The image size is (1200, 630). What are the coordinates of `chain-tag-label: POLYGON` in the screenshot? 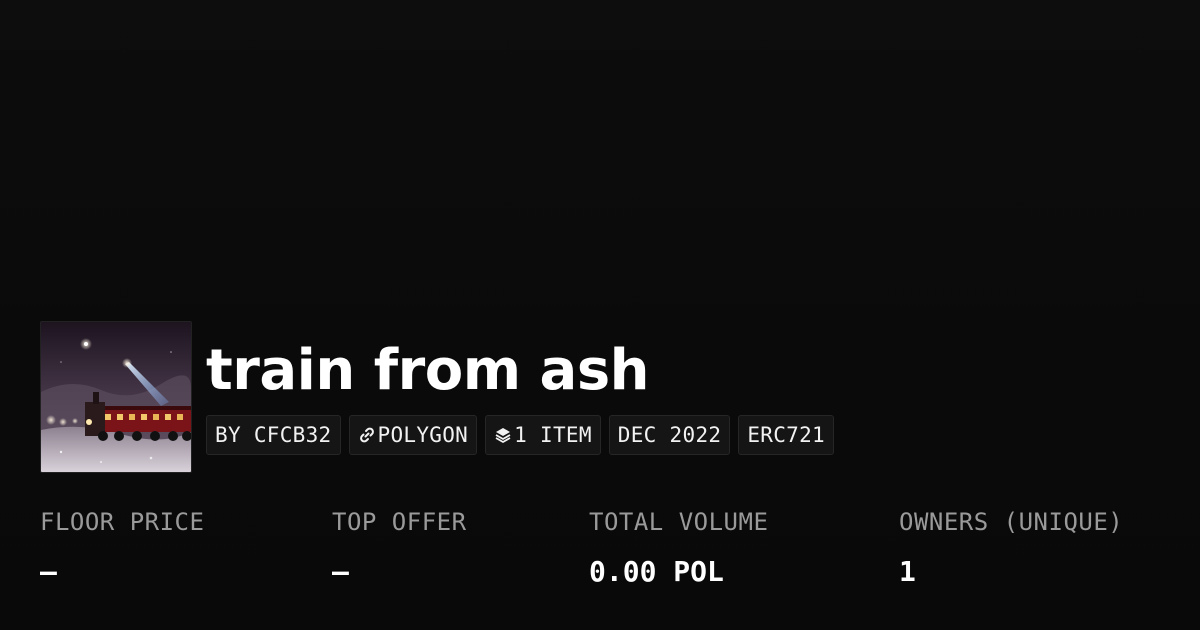 It's located at (423, 435).